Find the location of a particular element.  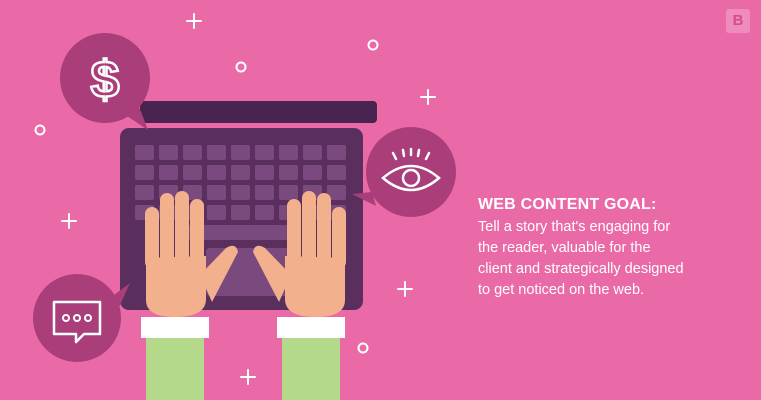

view-bubble is located at coordinates (404, 172).